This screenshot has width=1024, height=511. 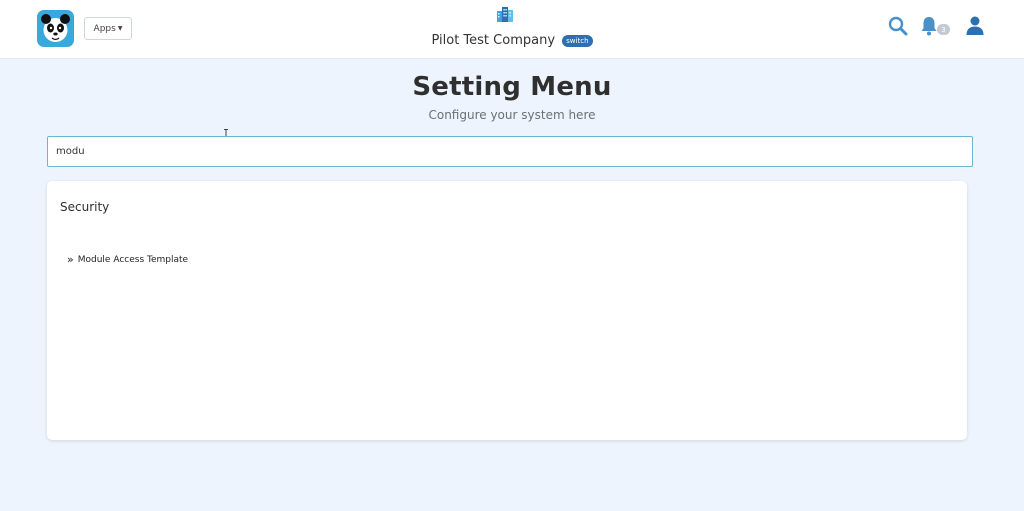 I want to click on text-cursor-icon, so click(x=226, y=132).